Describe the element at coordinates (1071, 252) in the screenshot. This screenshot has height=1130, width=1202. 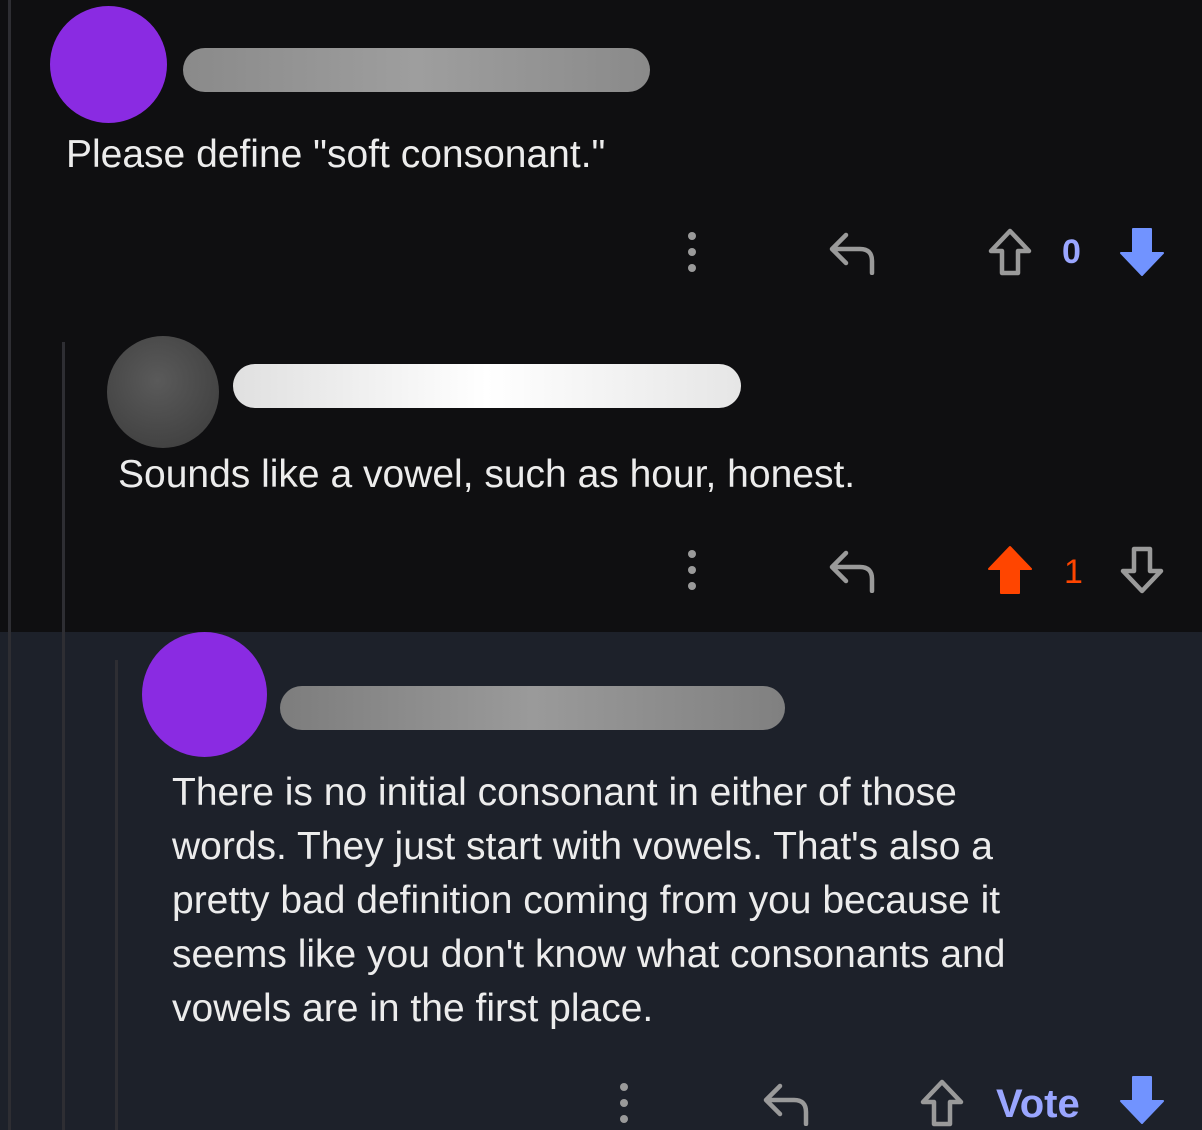
I see `vote-score: 0` at that location.